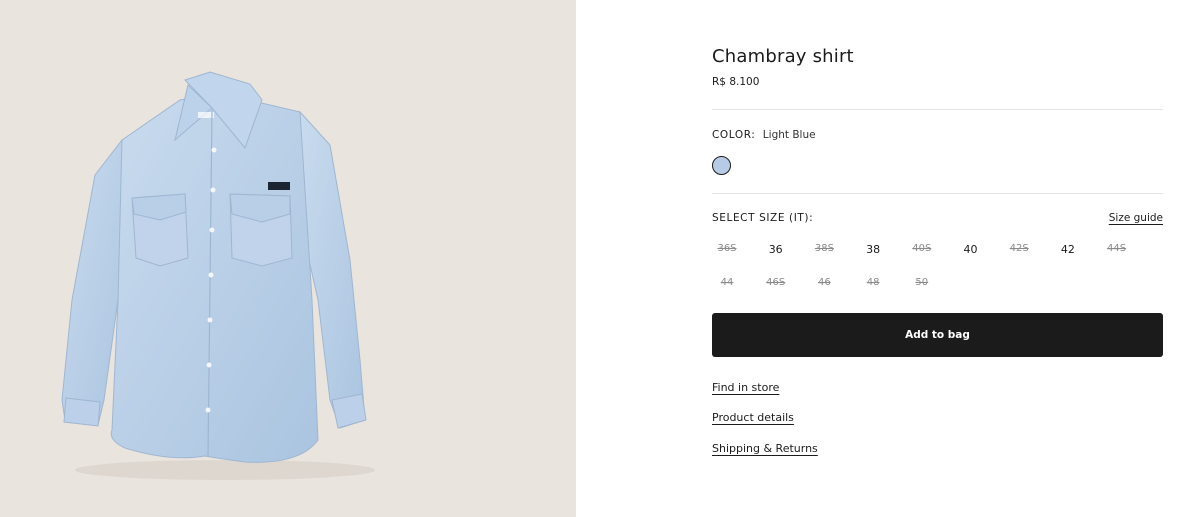 The width and height of the screenshot is (1200, 517). What do you see at coordinates (721, 165) in the screenshot?
I see `color-swatch-light-blue` at bounding box center [721, 165].